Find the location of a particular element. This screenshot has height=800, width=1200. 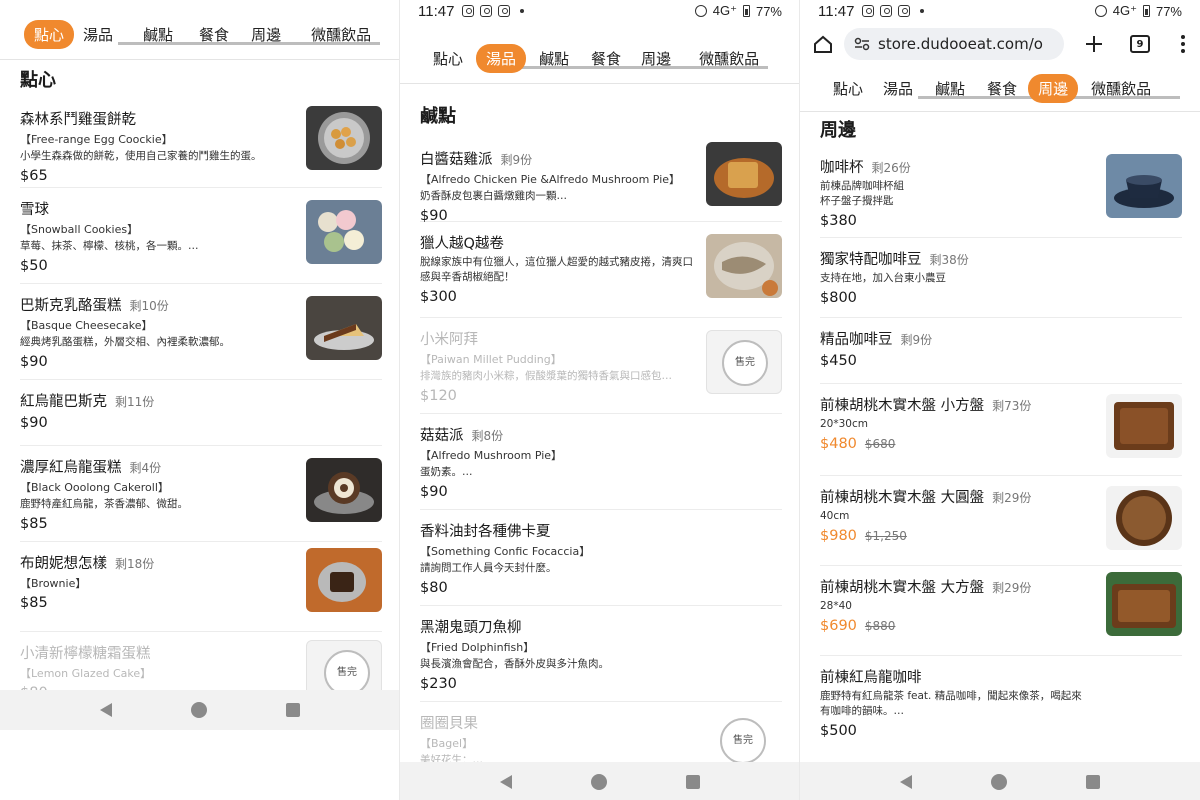

item-english-name: 【Alfredo Mushroom Pie】 is located at coordinates (491, 455).